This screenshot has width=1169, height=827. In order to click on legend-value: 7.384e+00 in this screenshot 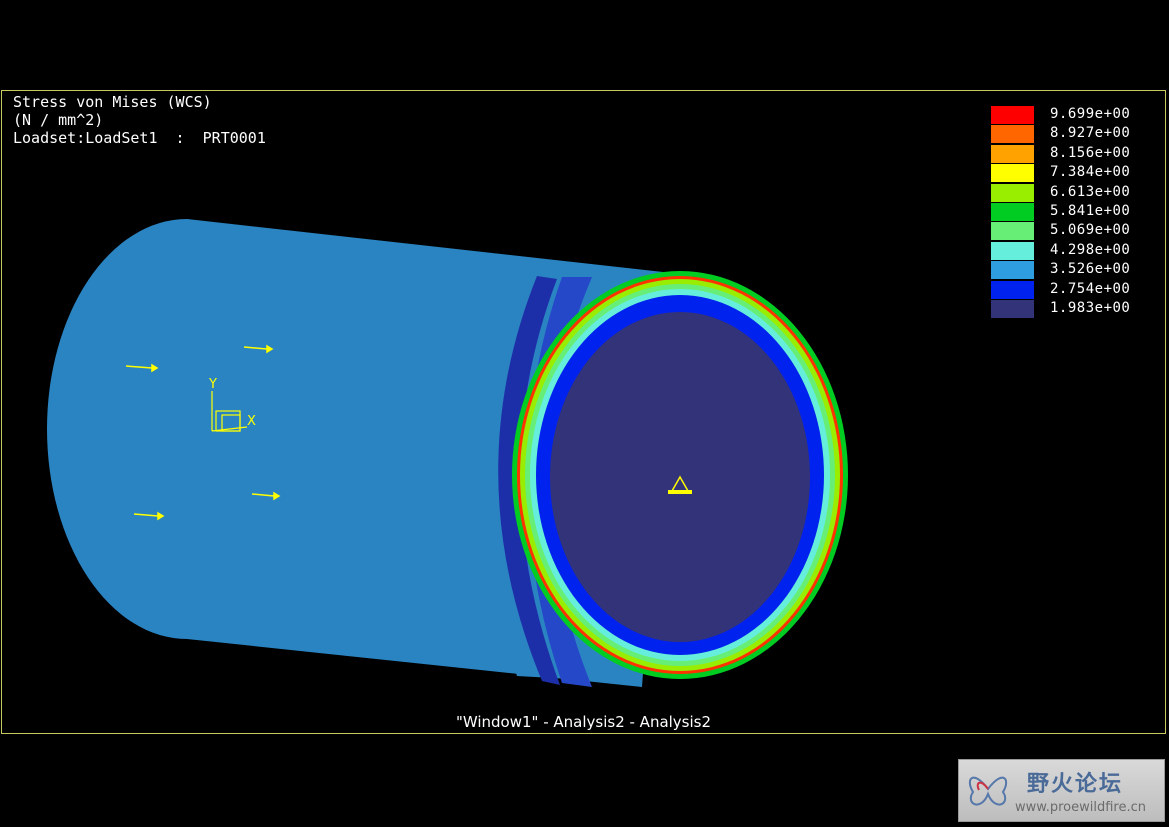, I will do `click(1090, 172)`.